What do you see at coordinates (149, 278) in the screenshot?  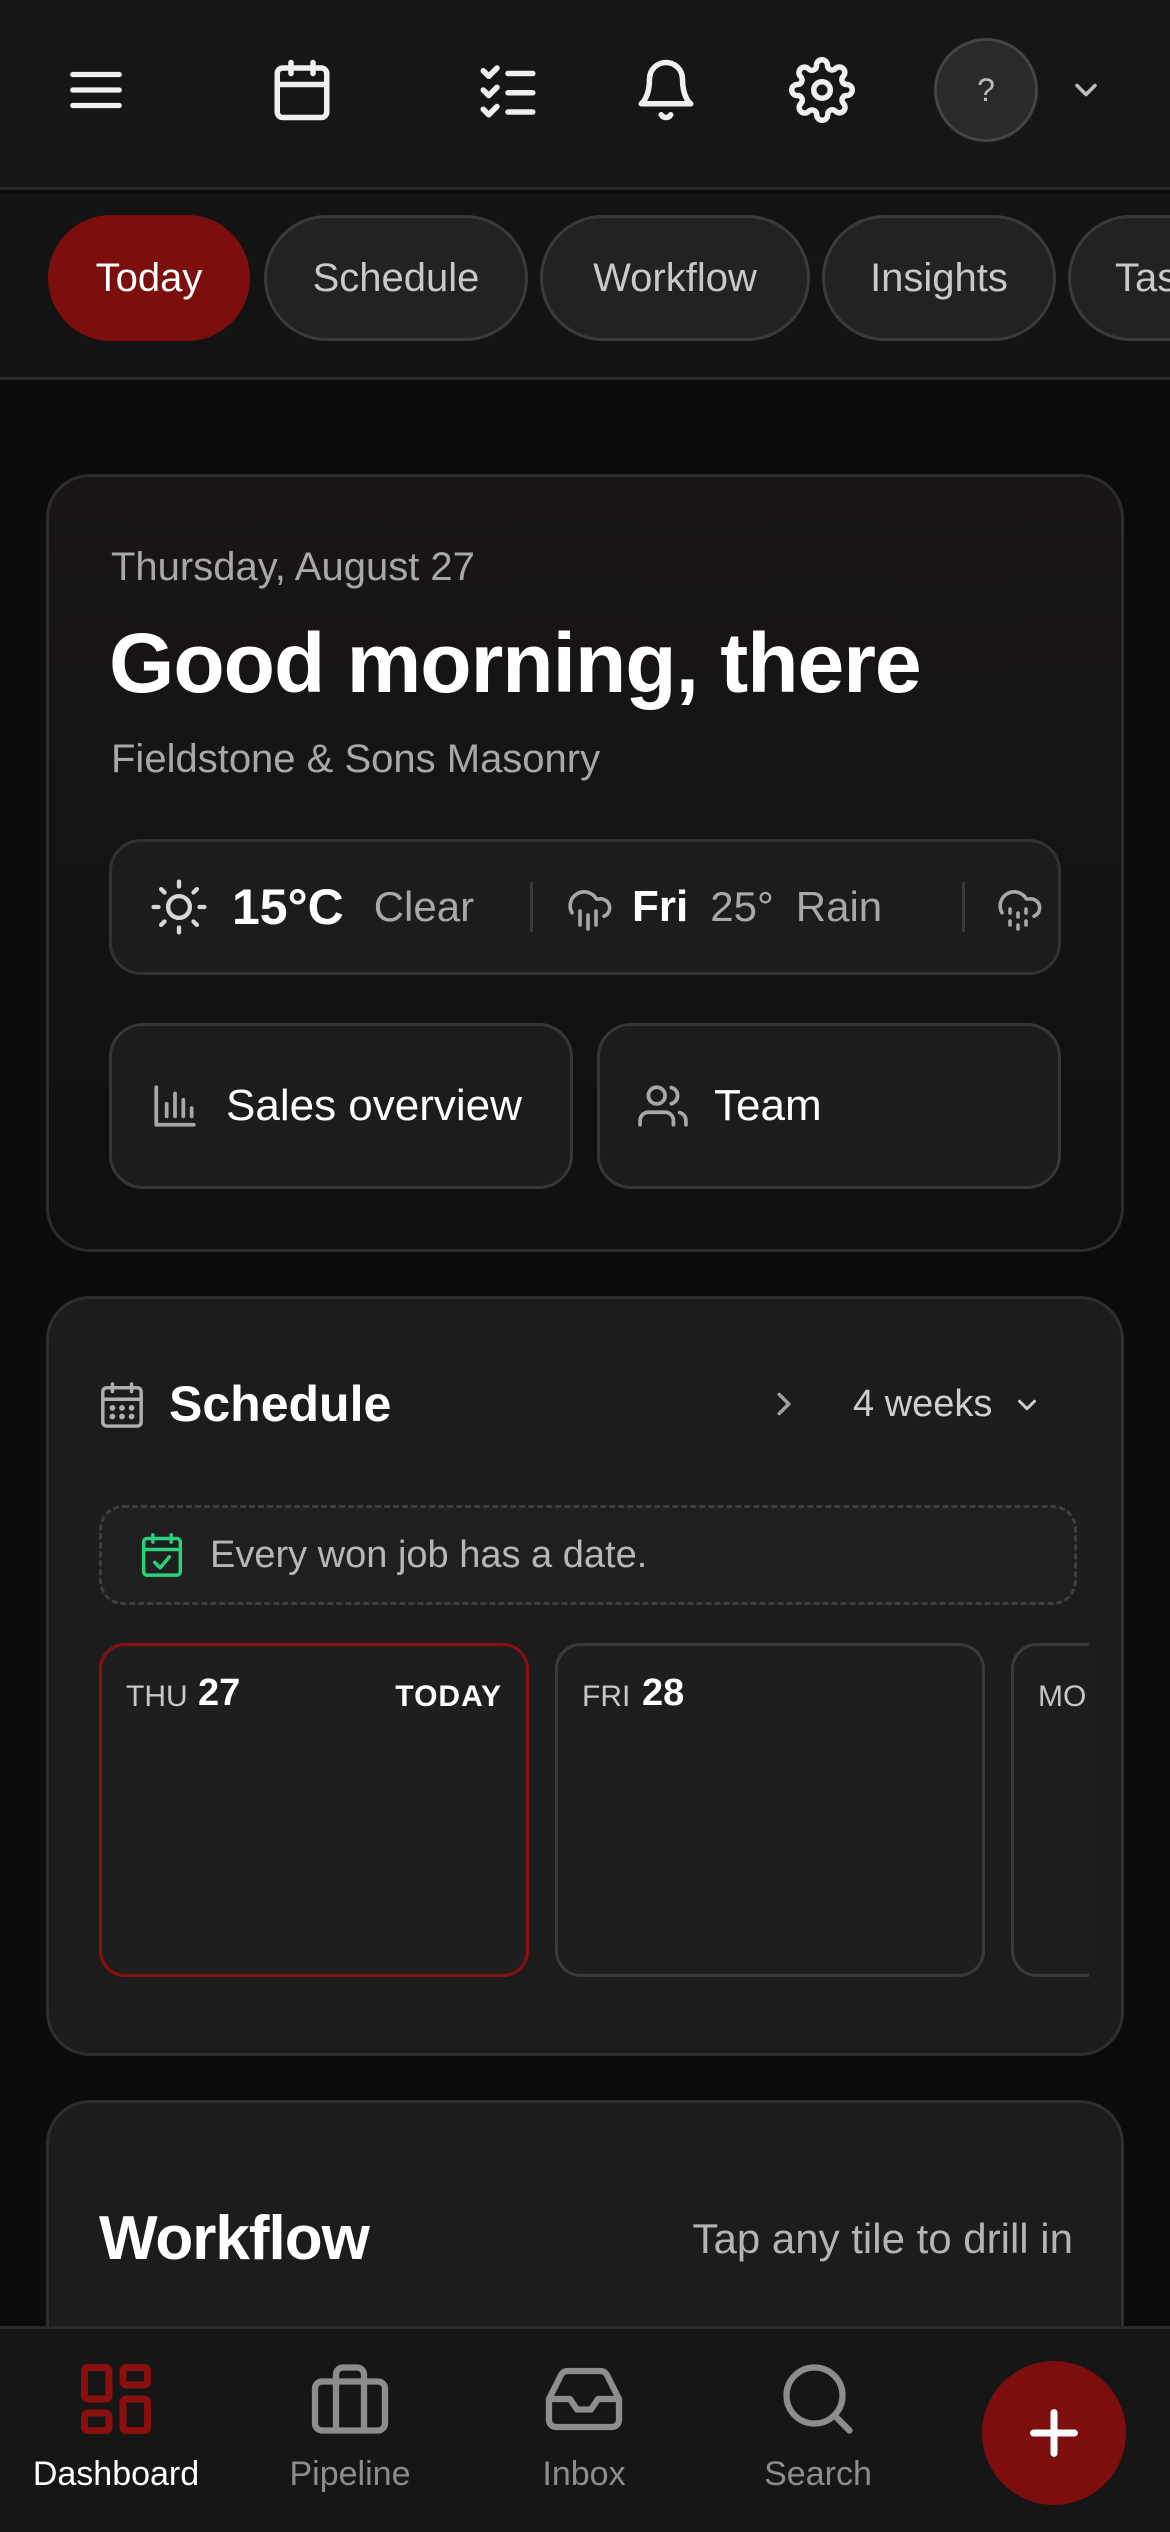 I see `tab-today: Today` at bounding box center [149, 278].